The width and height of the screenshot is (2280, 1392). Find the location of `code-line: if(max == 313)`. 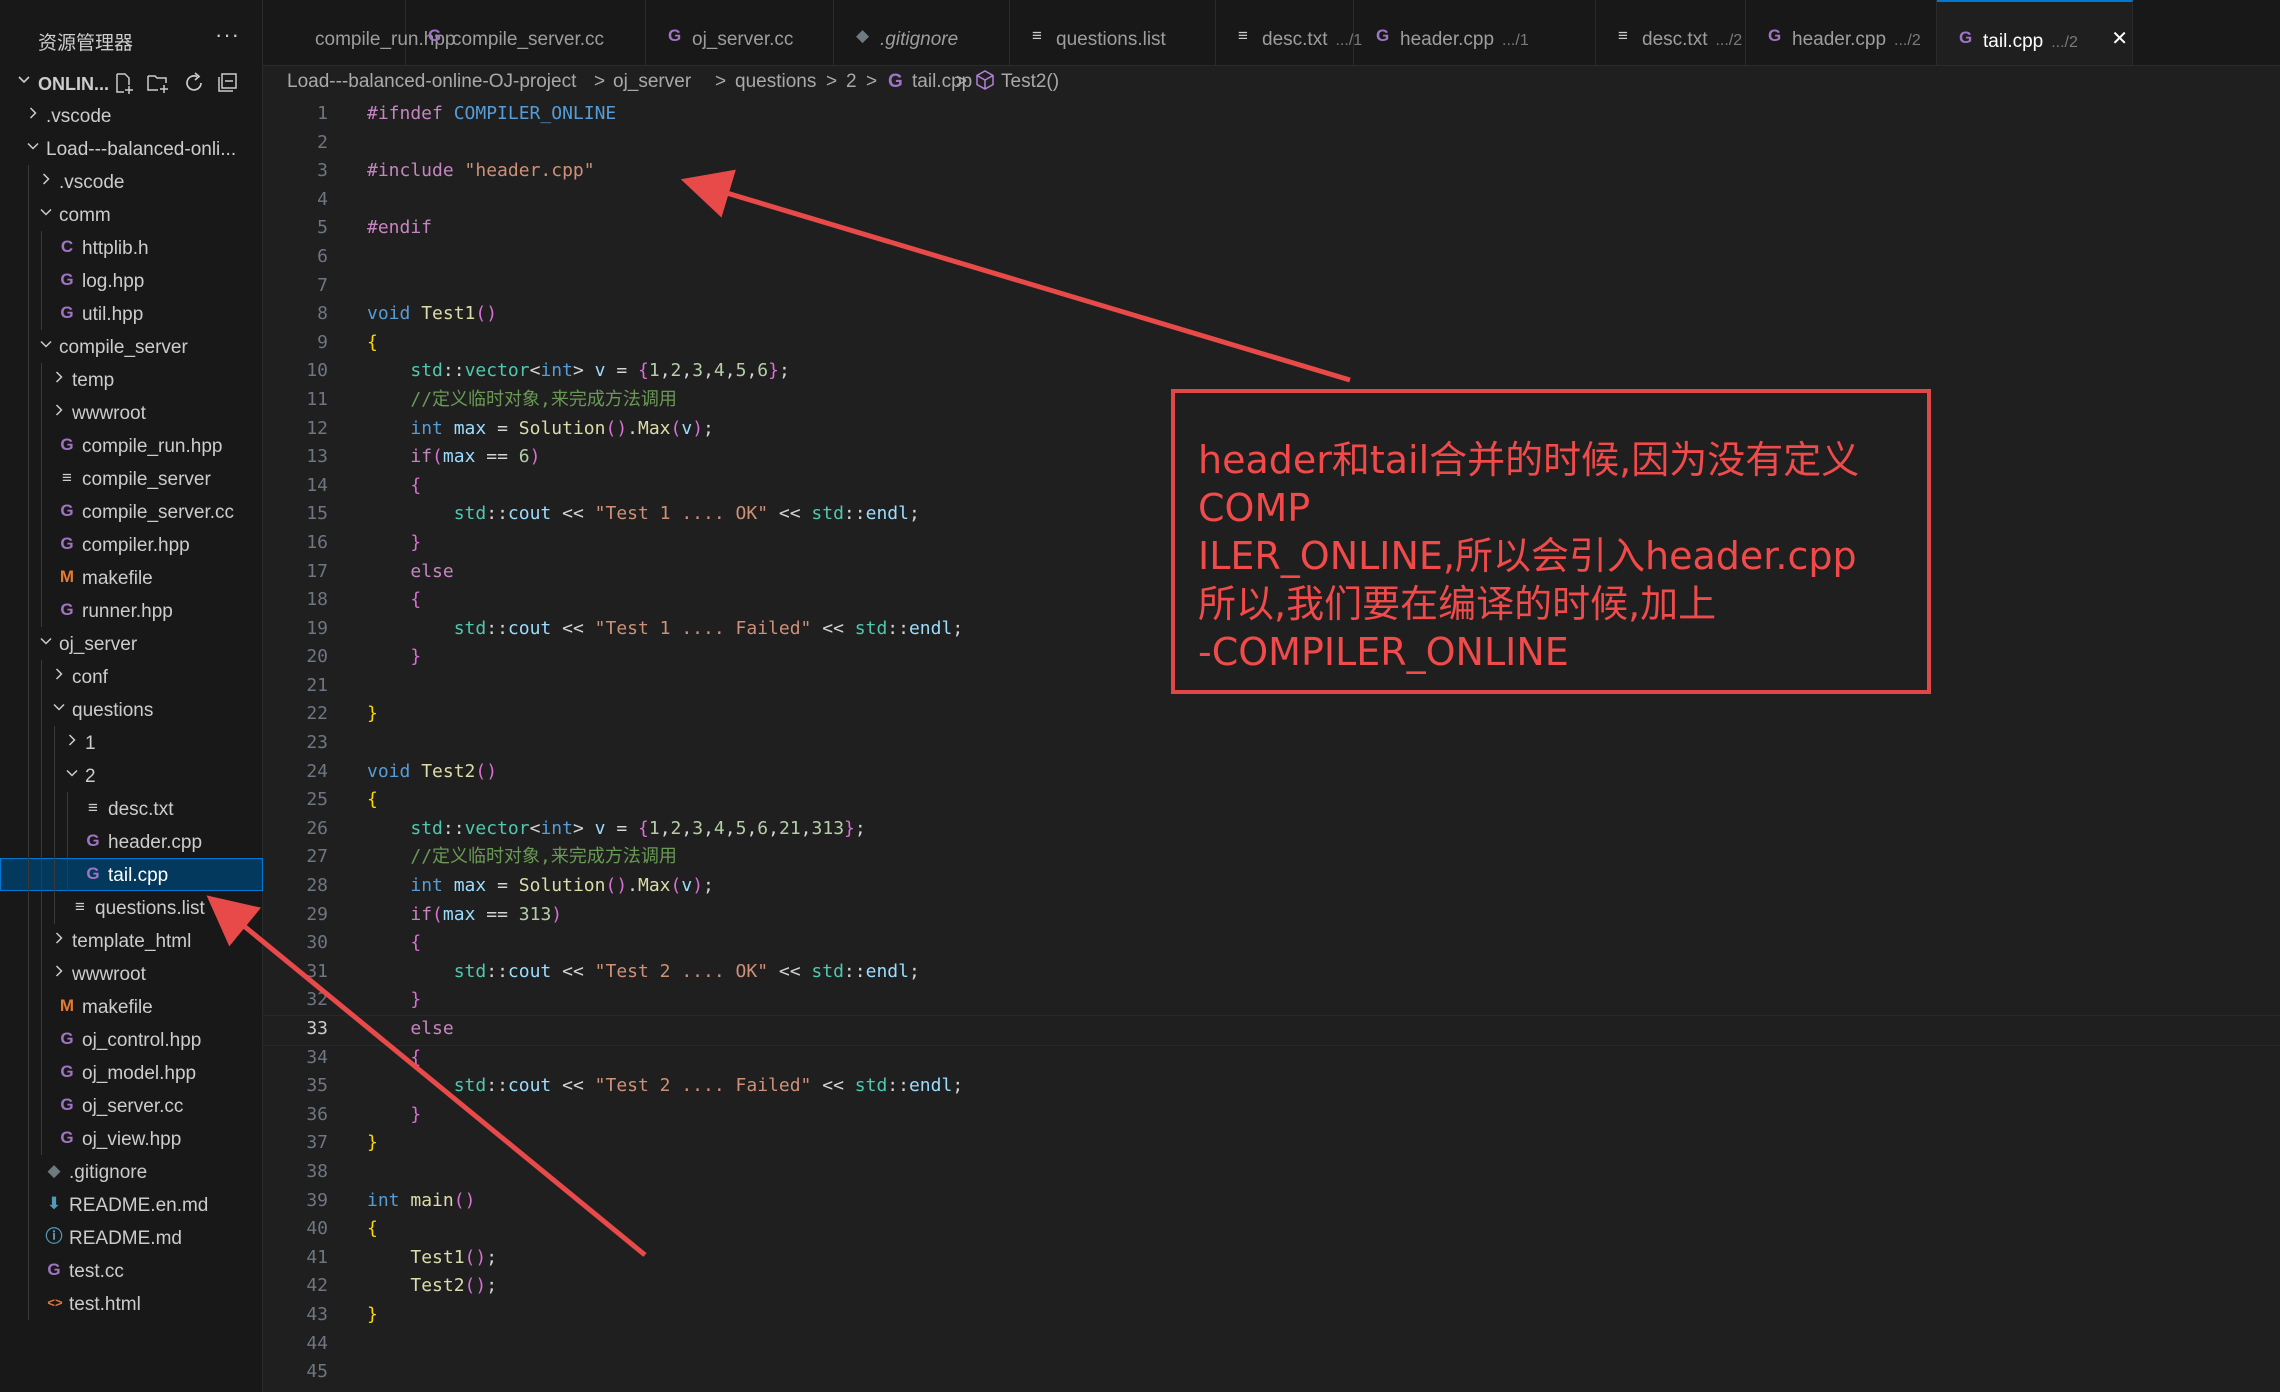

code-line: if(max == 313) is located at coordinates (1317, 915).